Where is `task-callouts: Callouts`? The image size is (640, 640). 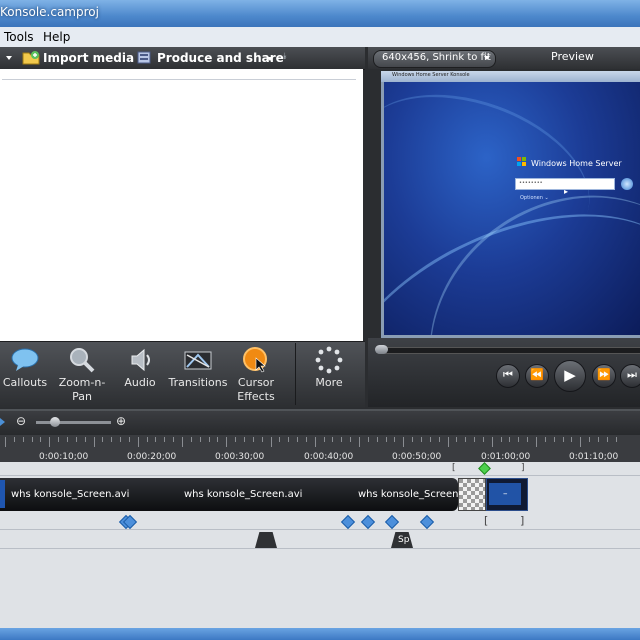 task-callouts: Callouts is located at coordinates (25, 375).